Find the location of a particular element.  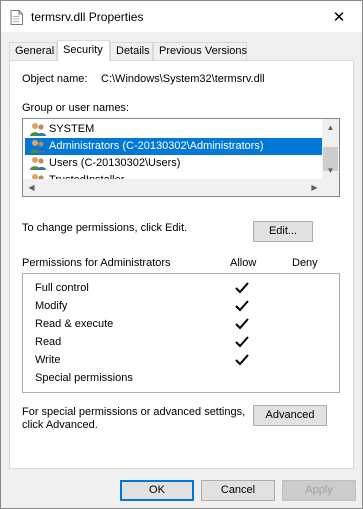

click-advanced-text: click Advanced. is located at coordinates (60, 425).